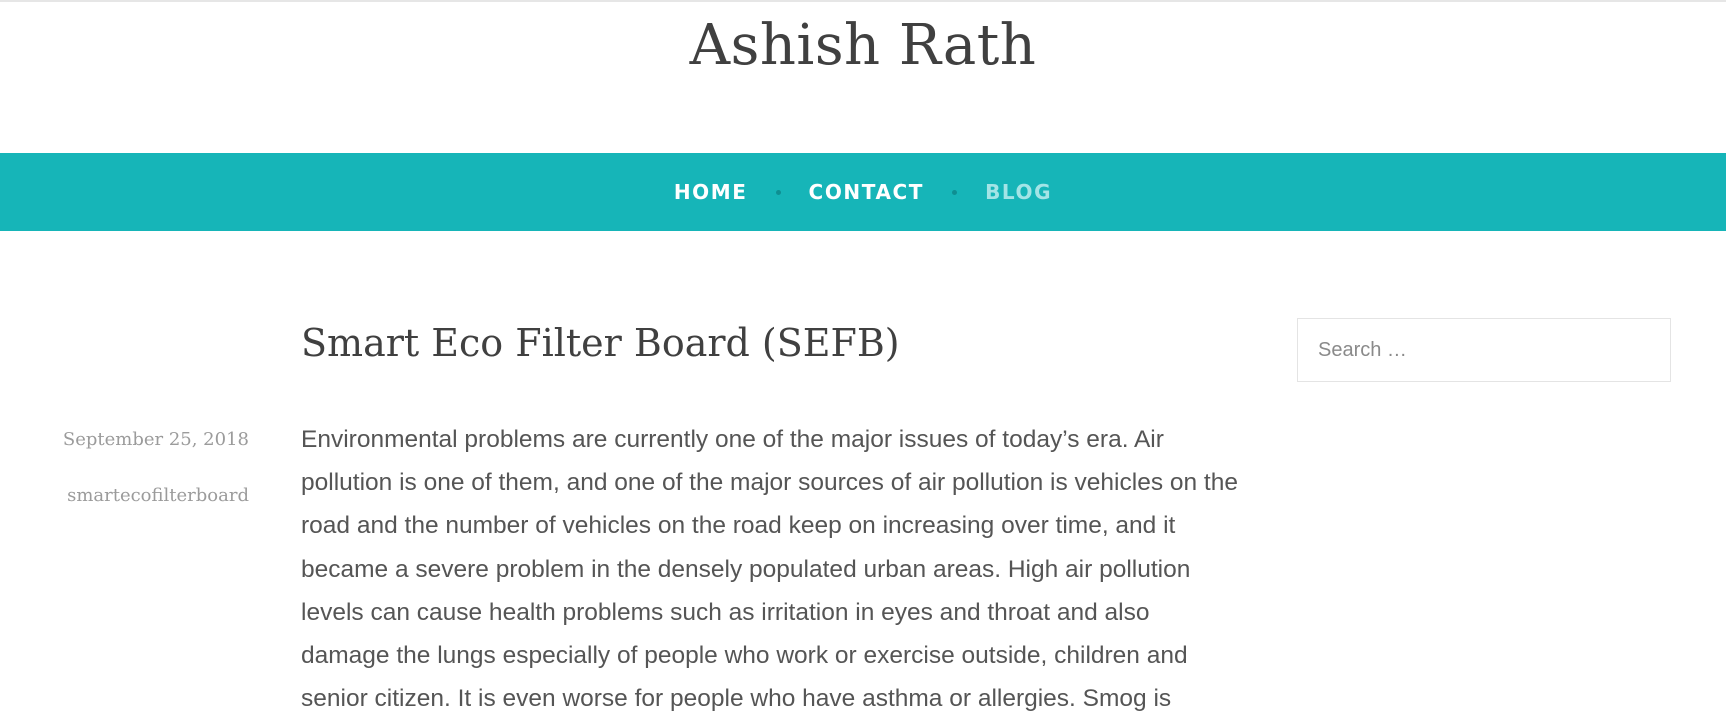 Image resolution: width=1726 pixels, height=717 pixels. I want to click on top-border, so click(863, 1).